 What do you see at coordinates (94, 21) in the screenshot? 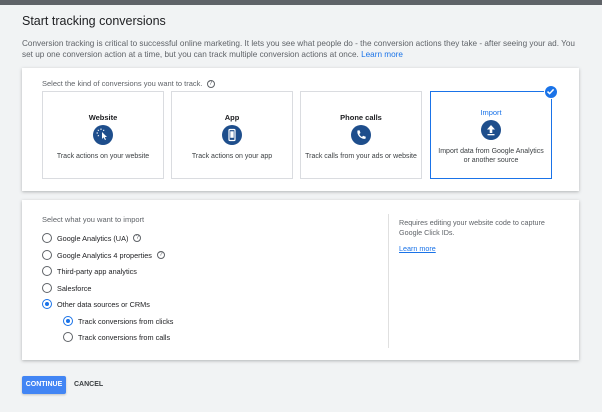
I see `page-title: Start tracking conversions` at bounding box center [94, 21].